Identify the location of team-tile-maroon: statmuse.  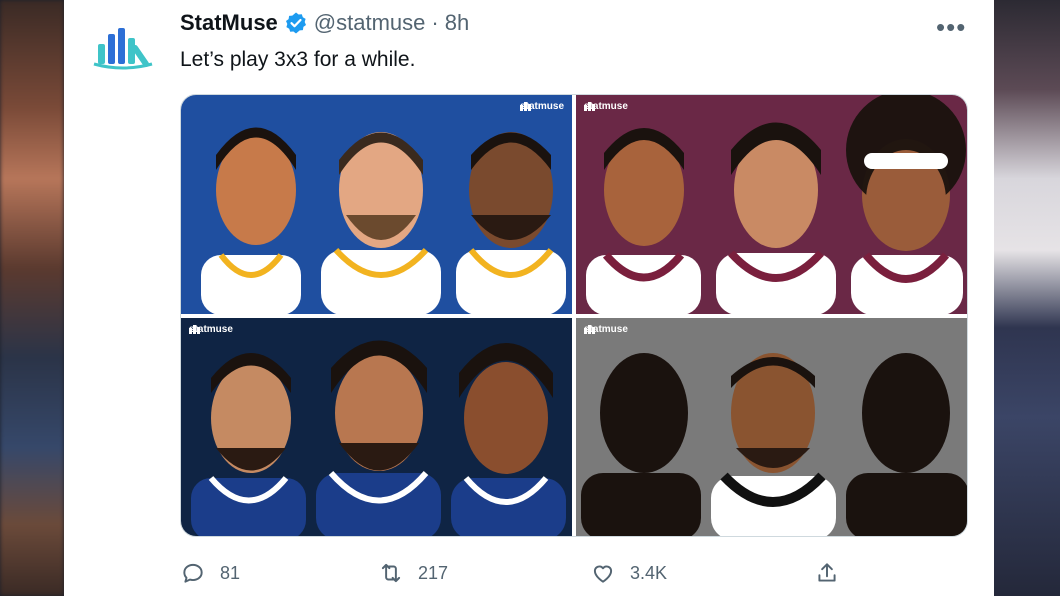
(771, 204).